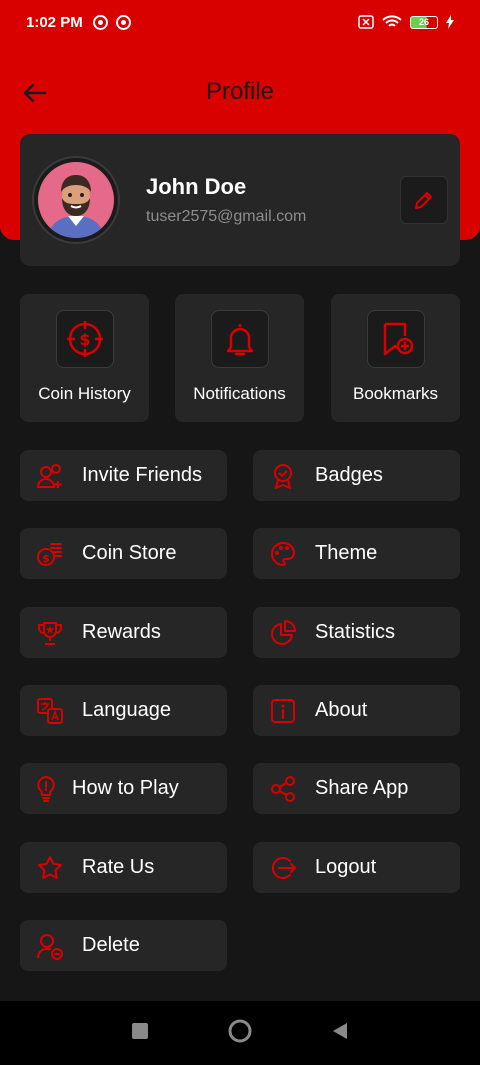 The image size is (480, 1065). What do you see at coordinates (240, 22) in the screenshot?
I see `status-bar: 1:02 PM 26` at bounding box center [240, 22].